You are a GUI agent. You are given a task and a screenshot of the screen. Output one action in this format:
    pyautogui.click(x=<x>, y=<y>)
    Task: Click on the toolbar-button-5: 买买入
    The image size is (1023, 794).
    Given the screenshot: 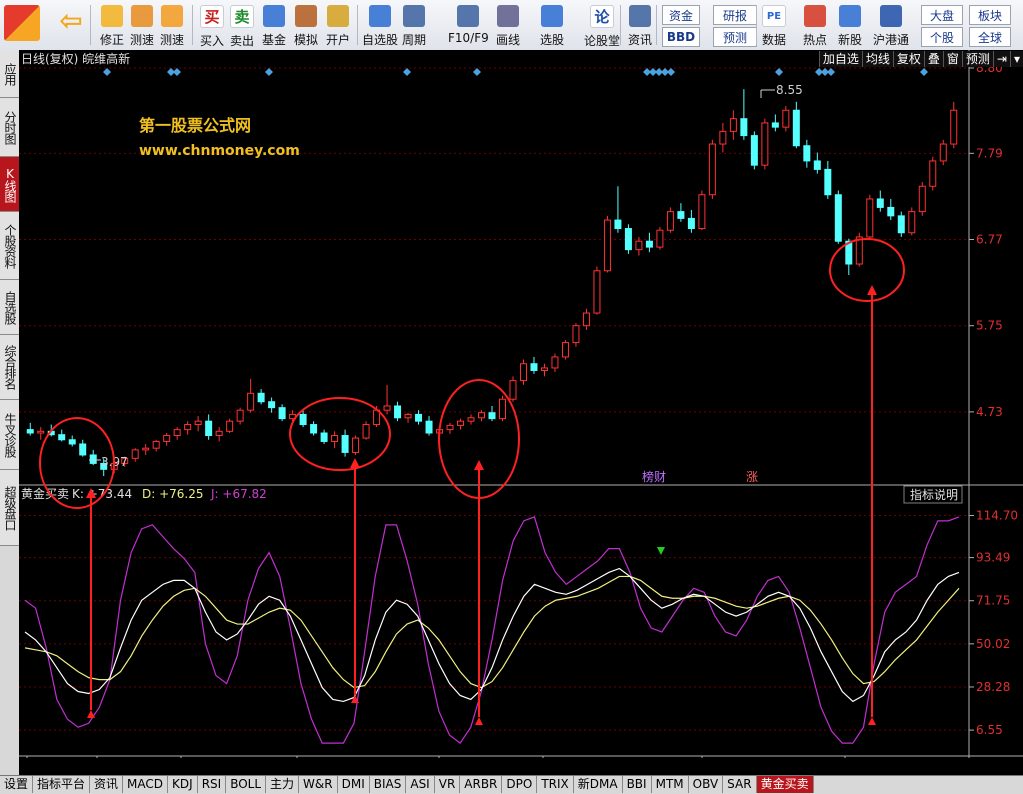 What is the action you would take?
    pyautogui.click(x=212, y=25)
    